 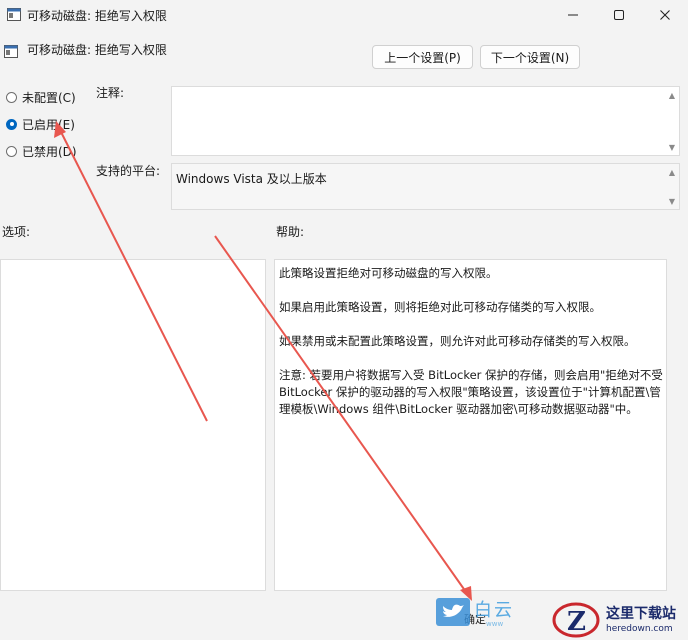 I want to click on annotation-arrow-line, so click(x=133, y=275).